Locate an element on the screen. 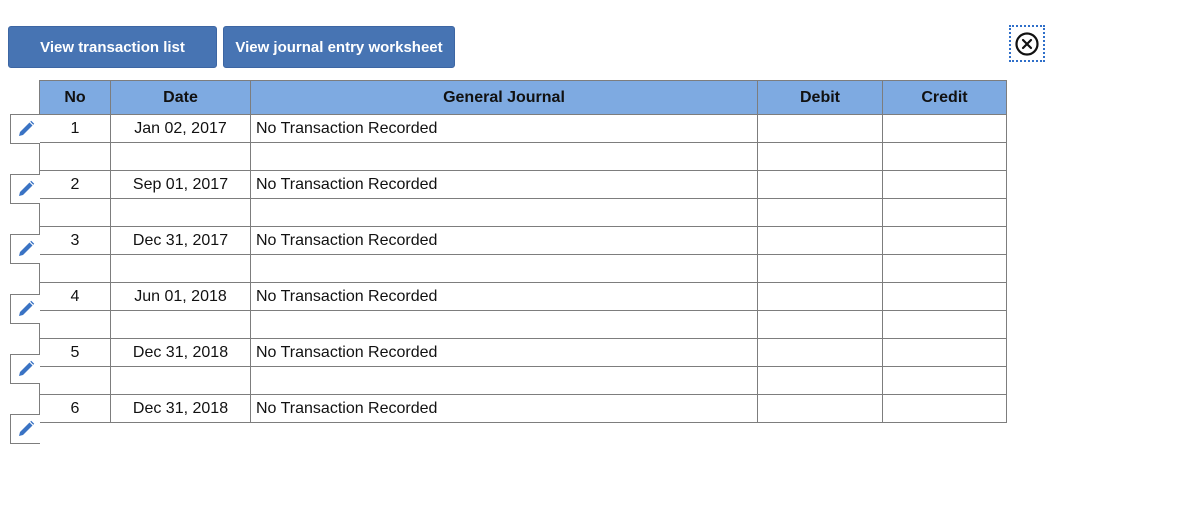  header-credit: Credit is located at coordinates (944, 97).